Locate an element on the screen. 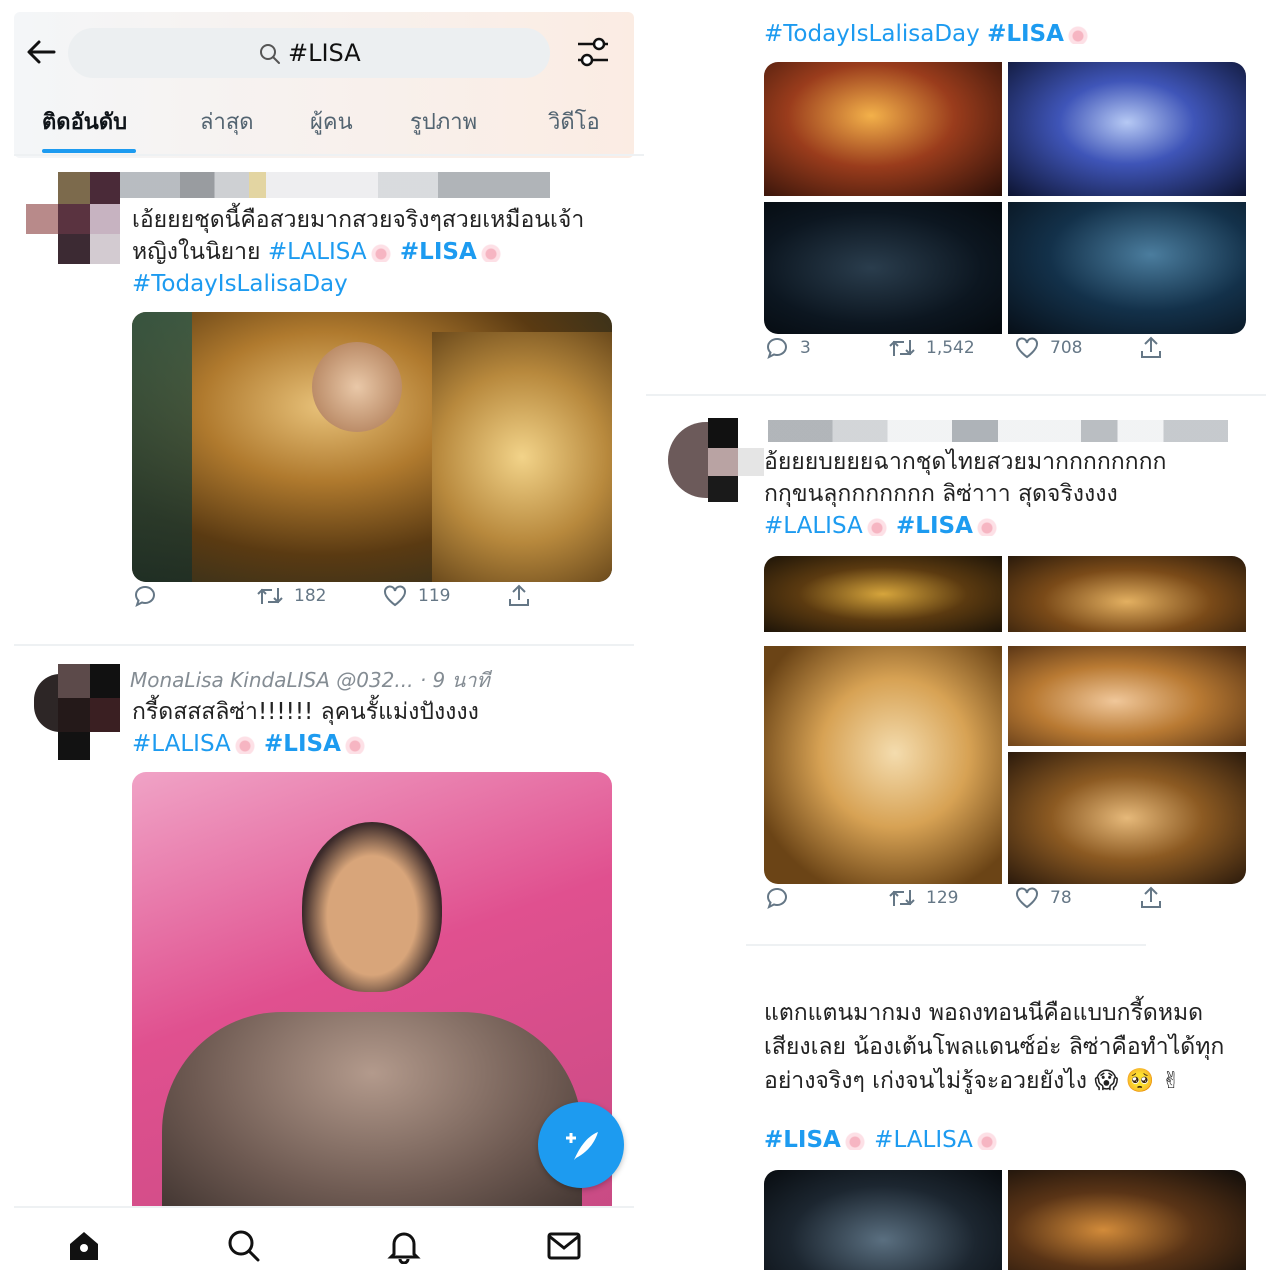 This screenshot has height=1280, width=1280. back-button is located at coordinates (42, 53).